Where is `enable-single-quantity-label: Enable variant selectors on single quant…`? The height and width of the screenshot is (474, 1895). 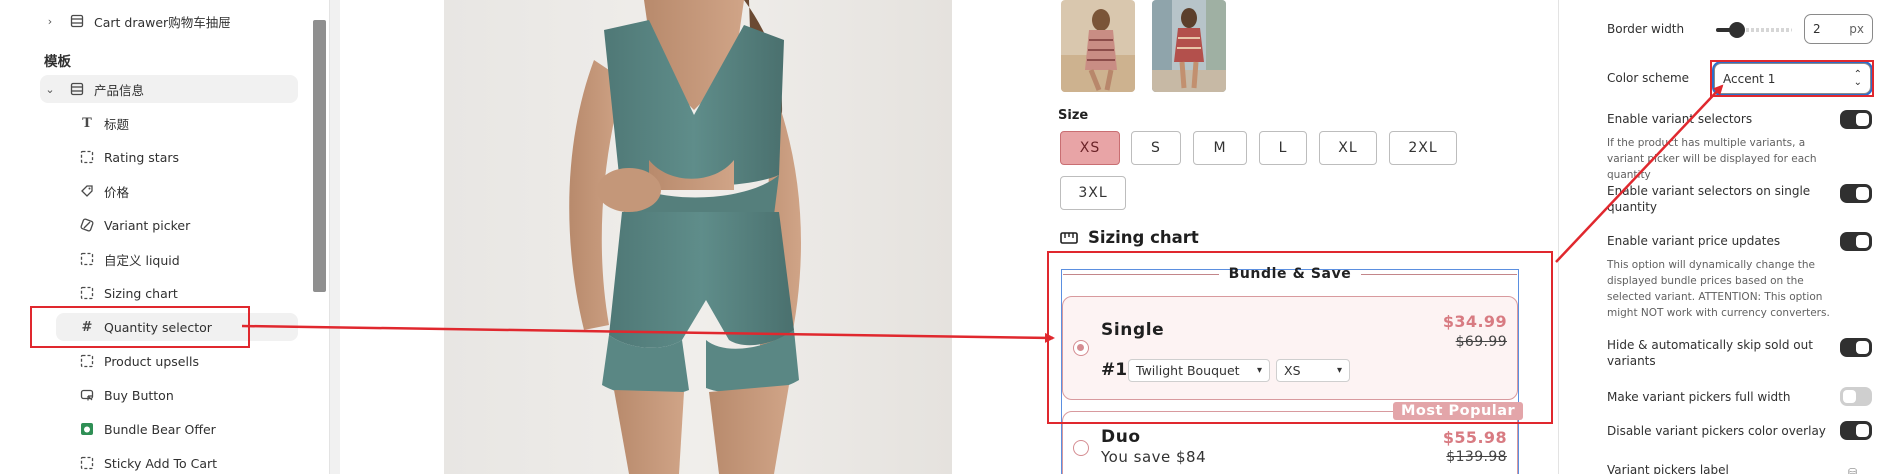
enable-single-quantity-label: Enable variant selectors on single quant… is located at coordinates (1709, 199).